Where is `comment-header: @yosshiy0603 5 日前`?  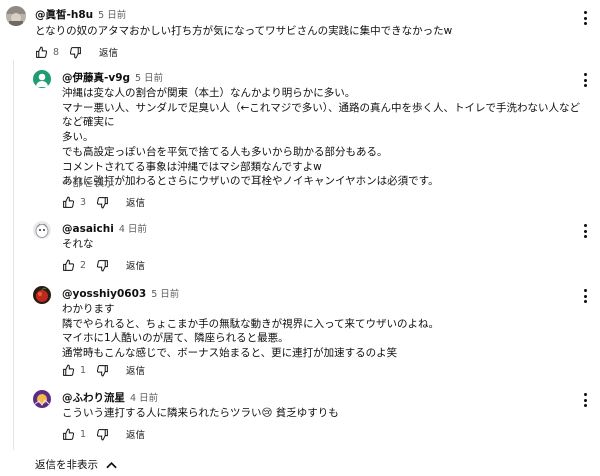 comment-header: @yosshiy0603 5 日前 is located at coordinates (120, 294).